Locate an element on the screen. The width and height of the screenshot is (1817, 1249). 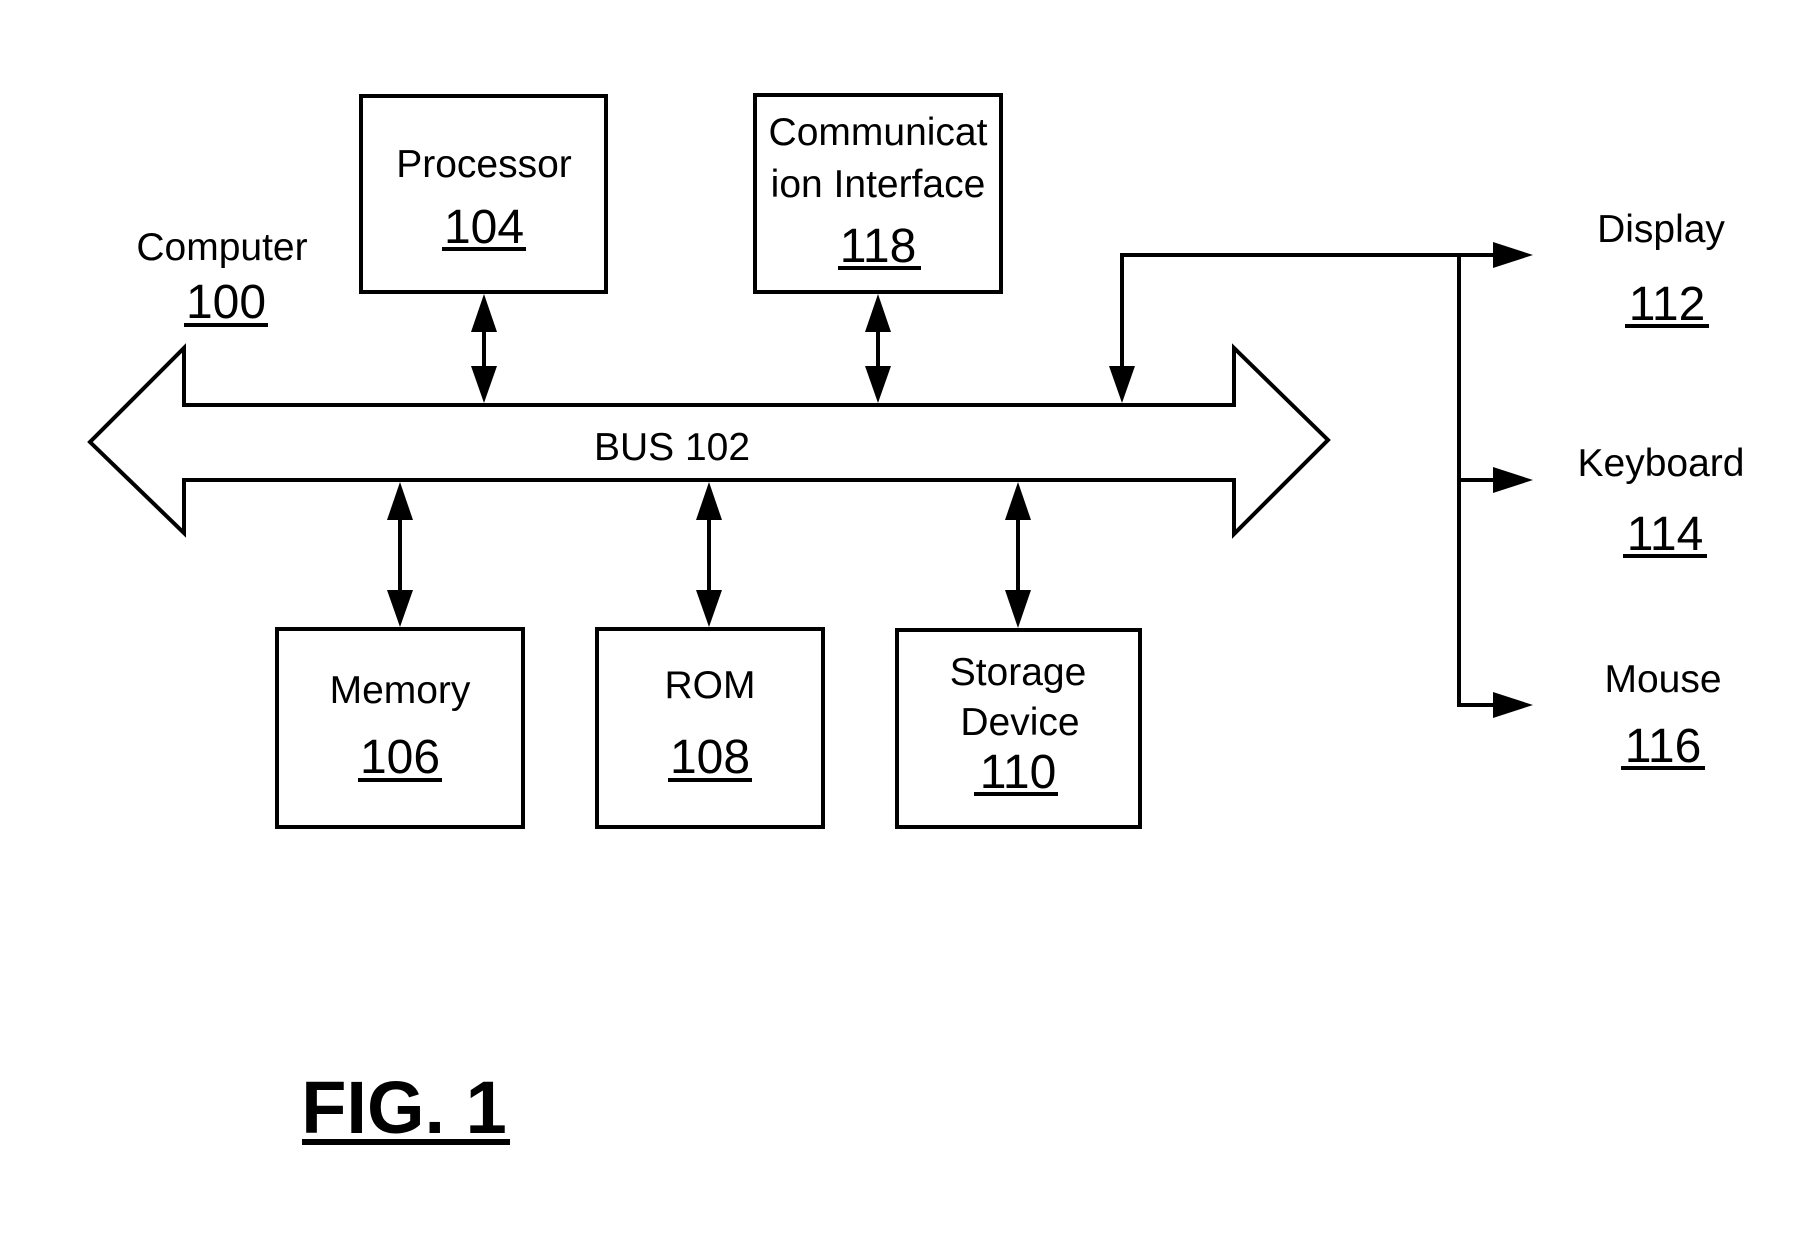
computer-label-text: Computer is located at coordinates (221, 247).